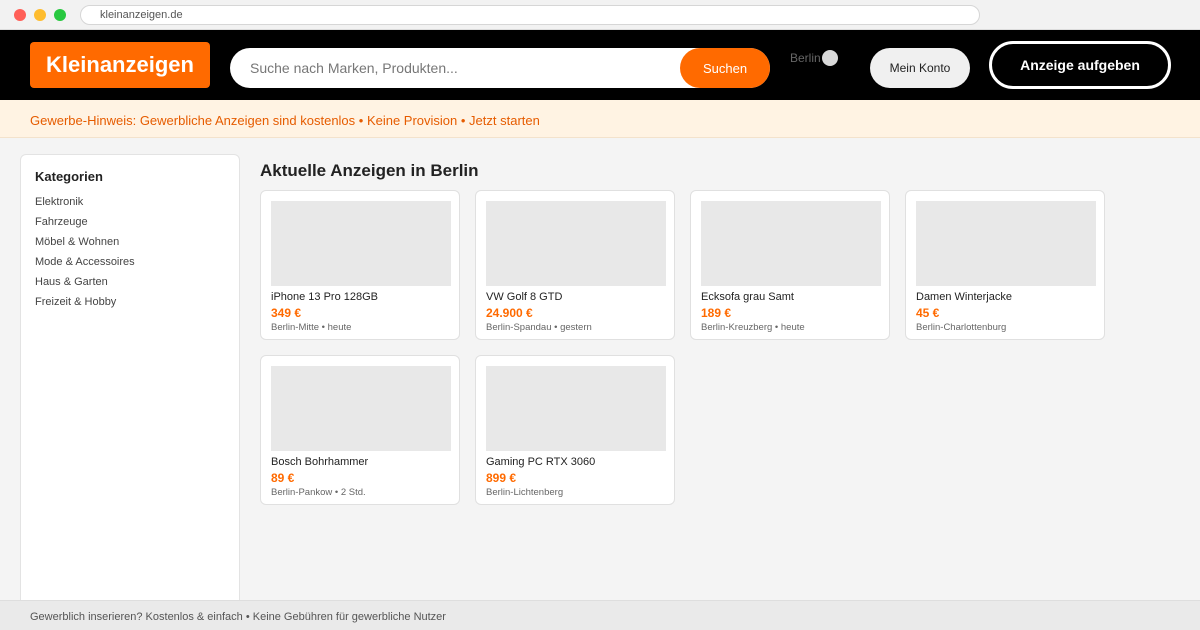  I want to click on listing-price: 89 €, so click(283, 478).